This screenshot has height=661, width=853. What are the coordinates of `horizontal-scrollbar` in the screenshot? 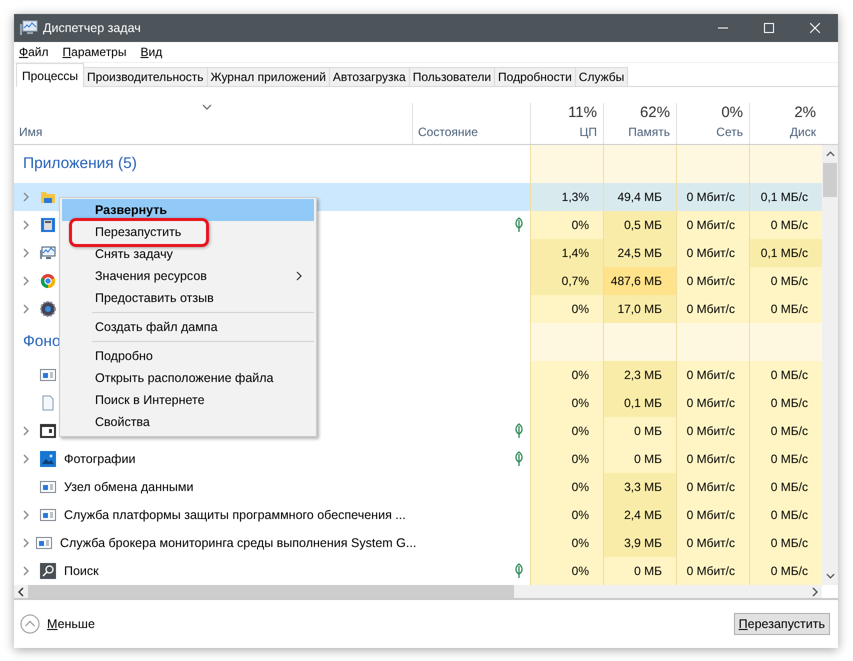 It's located at (418, 591).